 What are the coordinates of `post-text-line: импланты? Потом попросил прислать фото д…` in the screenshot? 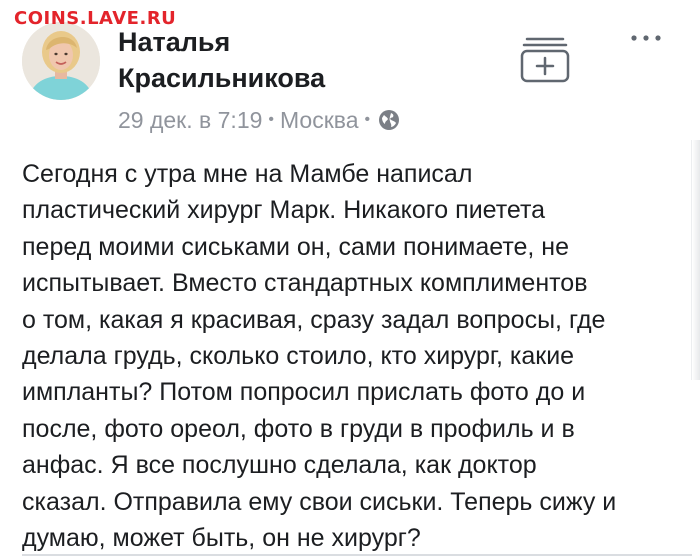 It's located at (304, 392).